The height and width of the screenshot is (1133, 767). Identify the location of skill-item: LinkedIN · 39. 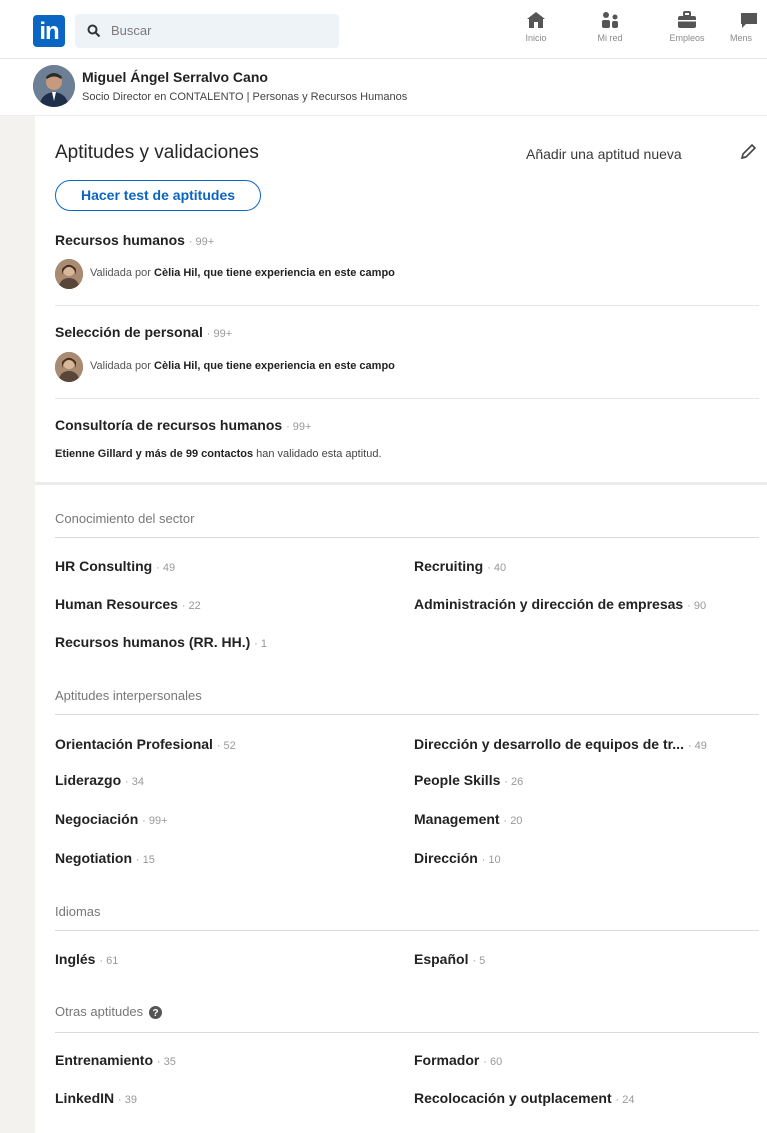
(96, 1098).